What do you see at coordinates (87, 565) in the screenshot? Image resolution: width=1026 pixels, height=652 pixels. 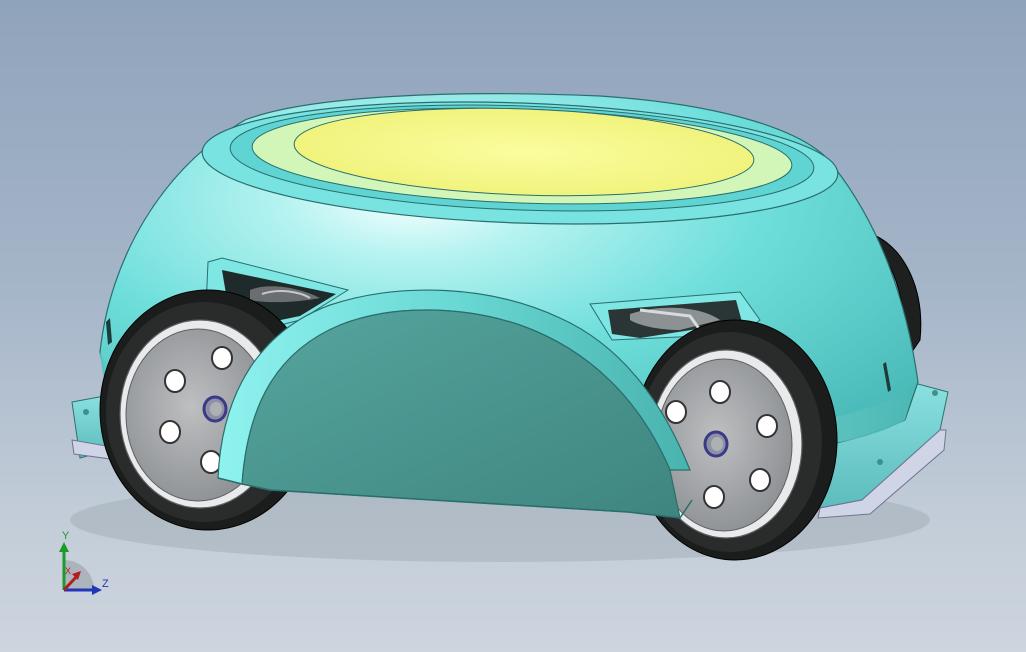 I see `view-triad: Y X Z` at bounding box center [87, 565].